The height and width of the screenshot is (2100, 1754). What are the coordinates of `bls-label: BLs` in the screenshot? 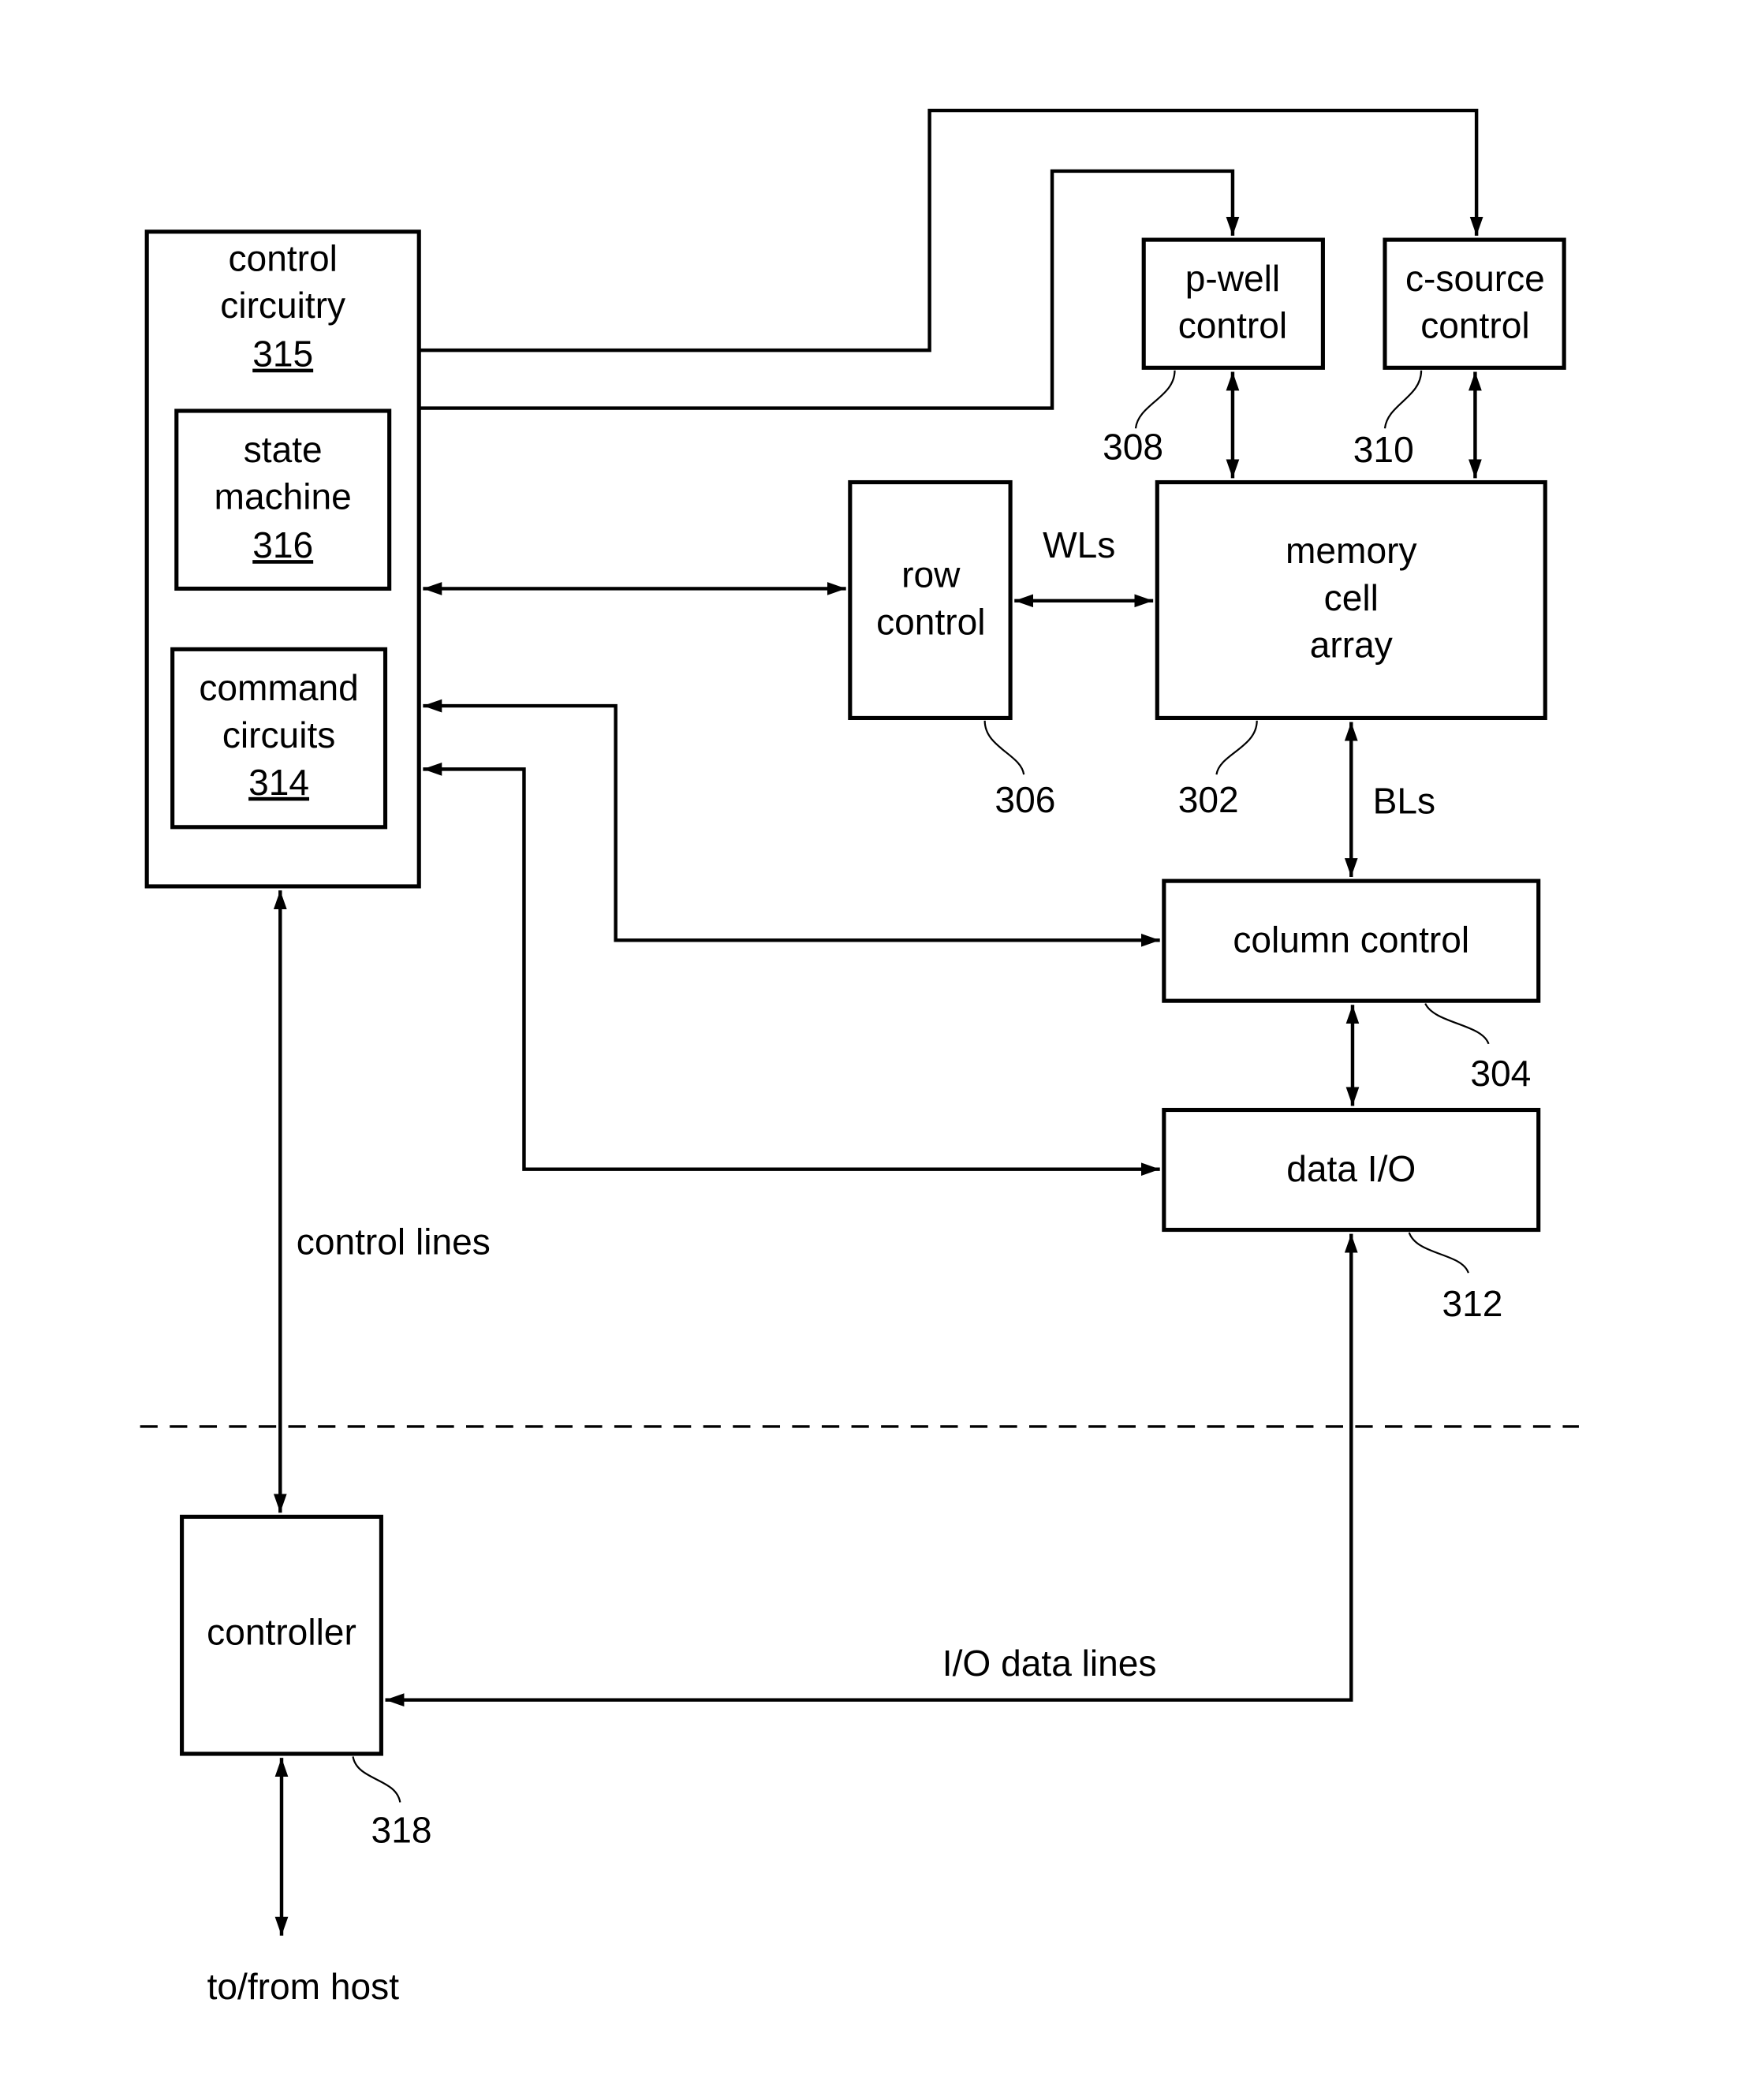 It's located at (1404, 802).